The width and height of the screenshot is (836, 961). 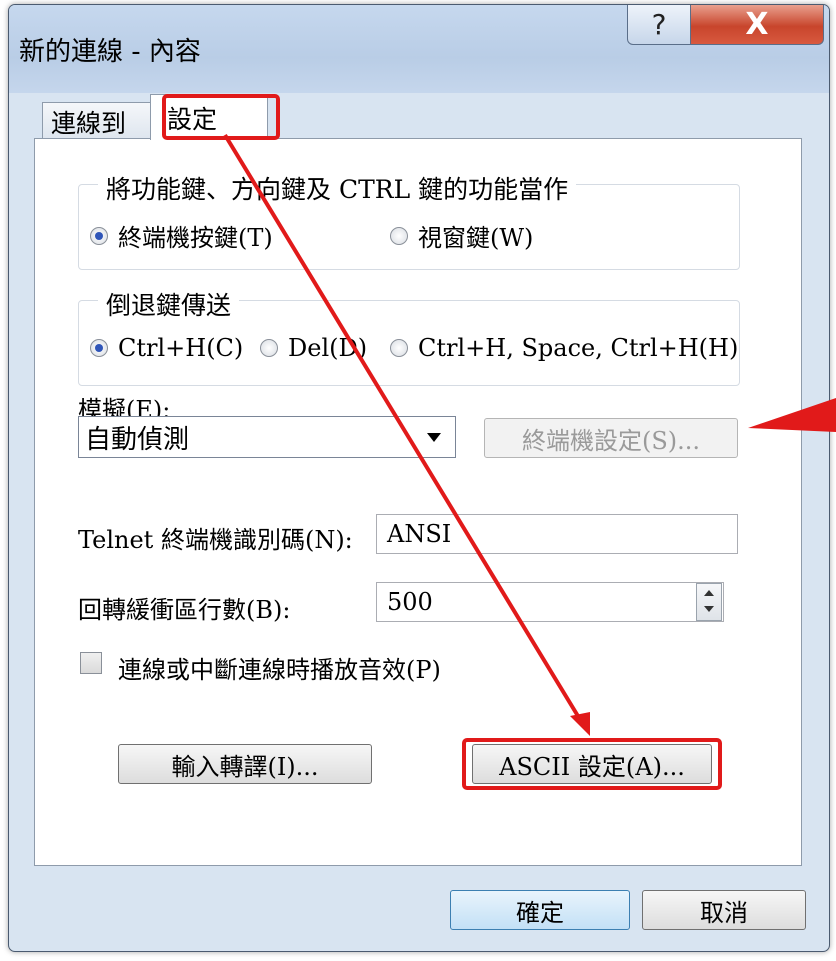 I want to click on radio-ctrl-h: Ctrl+H(C), so click(x=166, y=348).